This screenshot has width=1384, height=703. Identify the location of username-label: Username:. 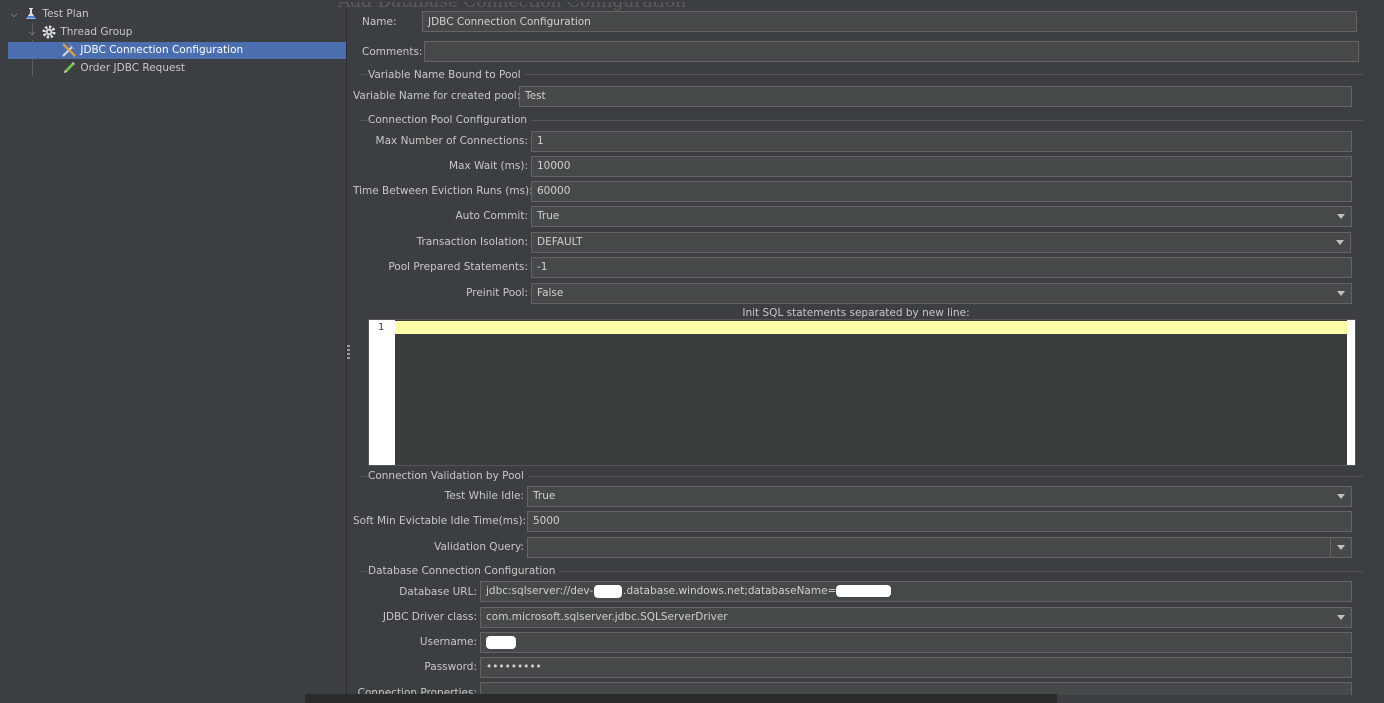
(448, 642).